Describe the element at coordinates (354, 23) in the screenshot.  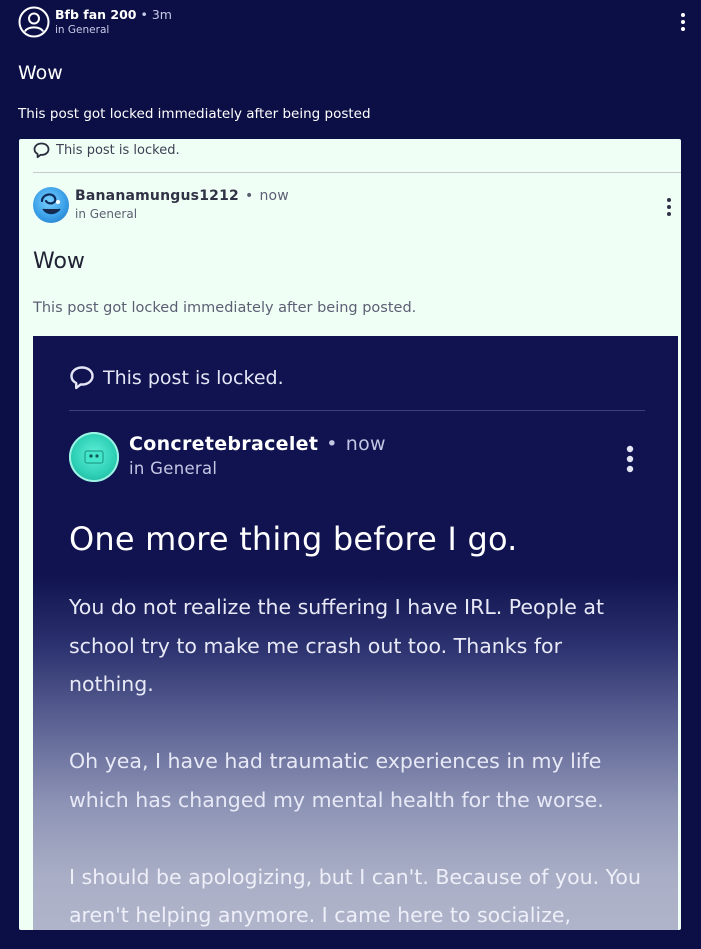
I see `post-header: Bfb fan 200 • 3m in General` at that location.